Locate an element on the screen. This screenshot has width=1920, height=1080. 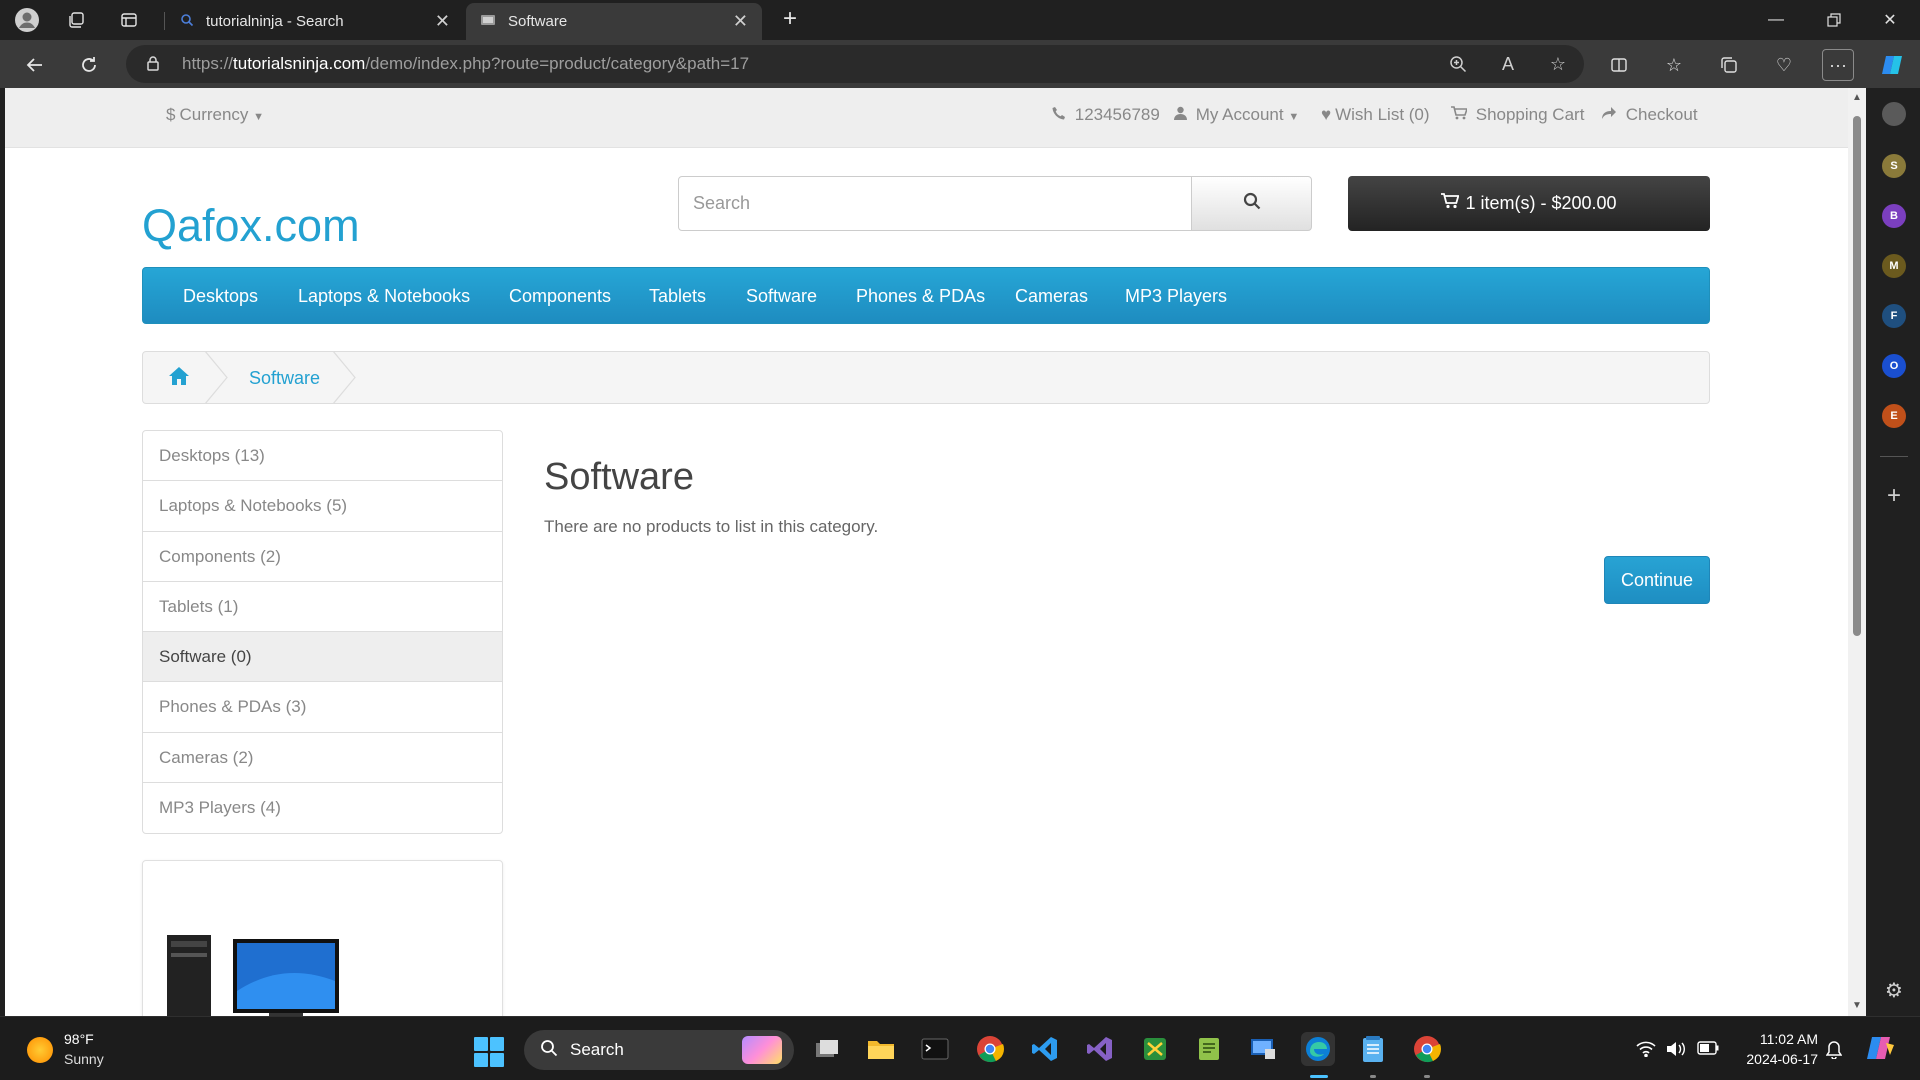
start-button is located at coordinates (489, 1052).